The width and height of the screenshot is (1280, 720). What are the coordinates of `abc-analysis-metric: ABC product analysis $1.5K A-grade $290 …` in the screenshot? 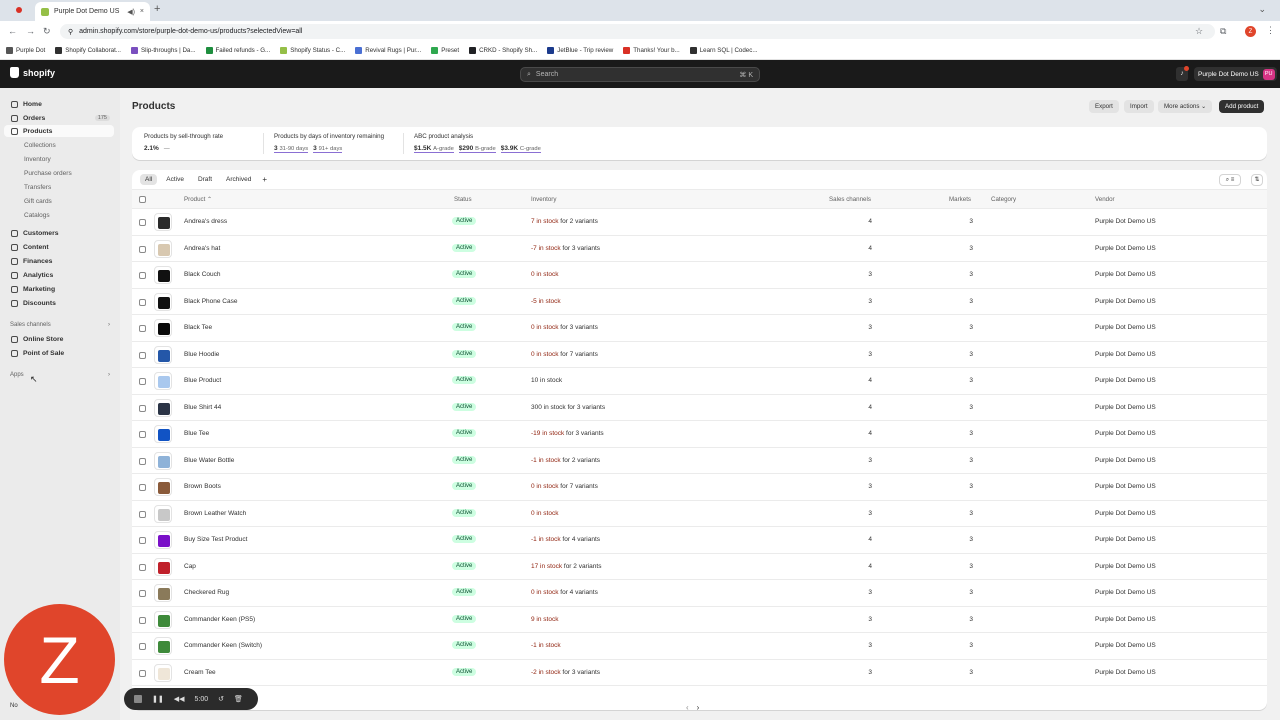 It's located at (477, 143).